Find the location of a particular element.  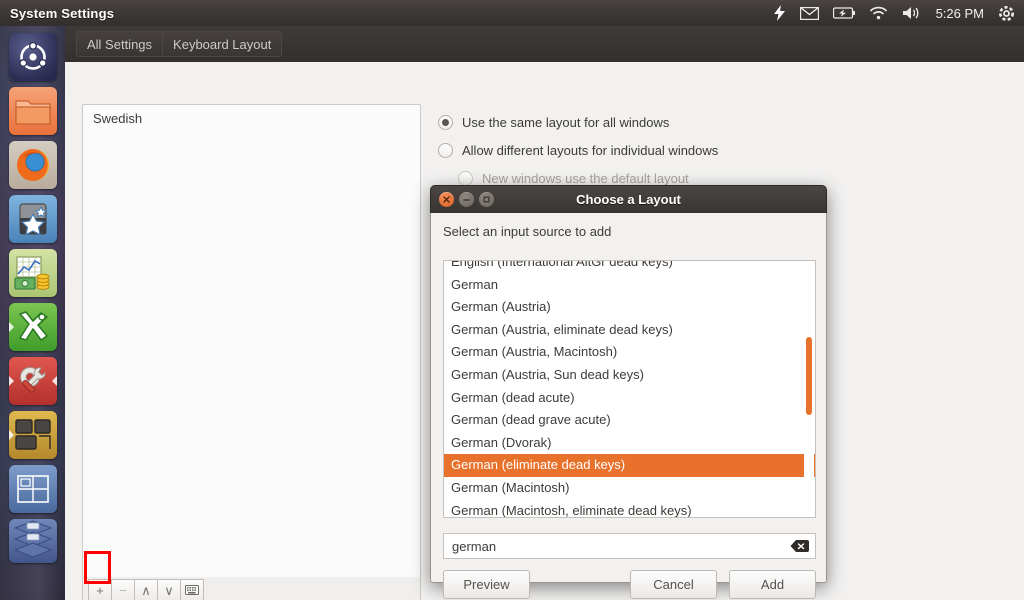

battery-icon is located at coordinates (843, 13).